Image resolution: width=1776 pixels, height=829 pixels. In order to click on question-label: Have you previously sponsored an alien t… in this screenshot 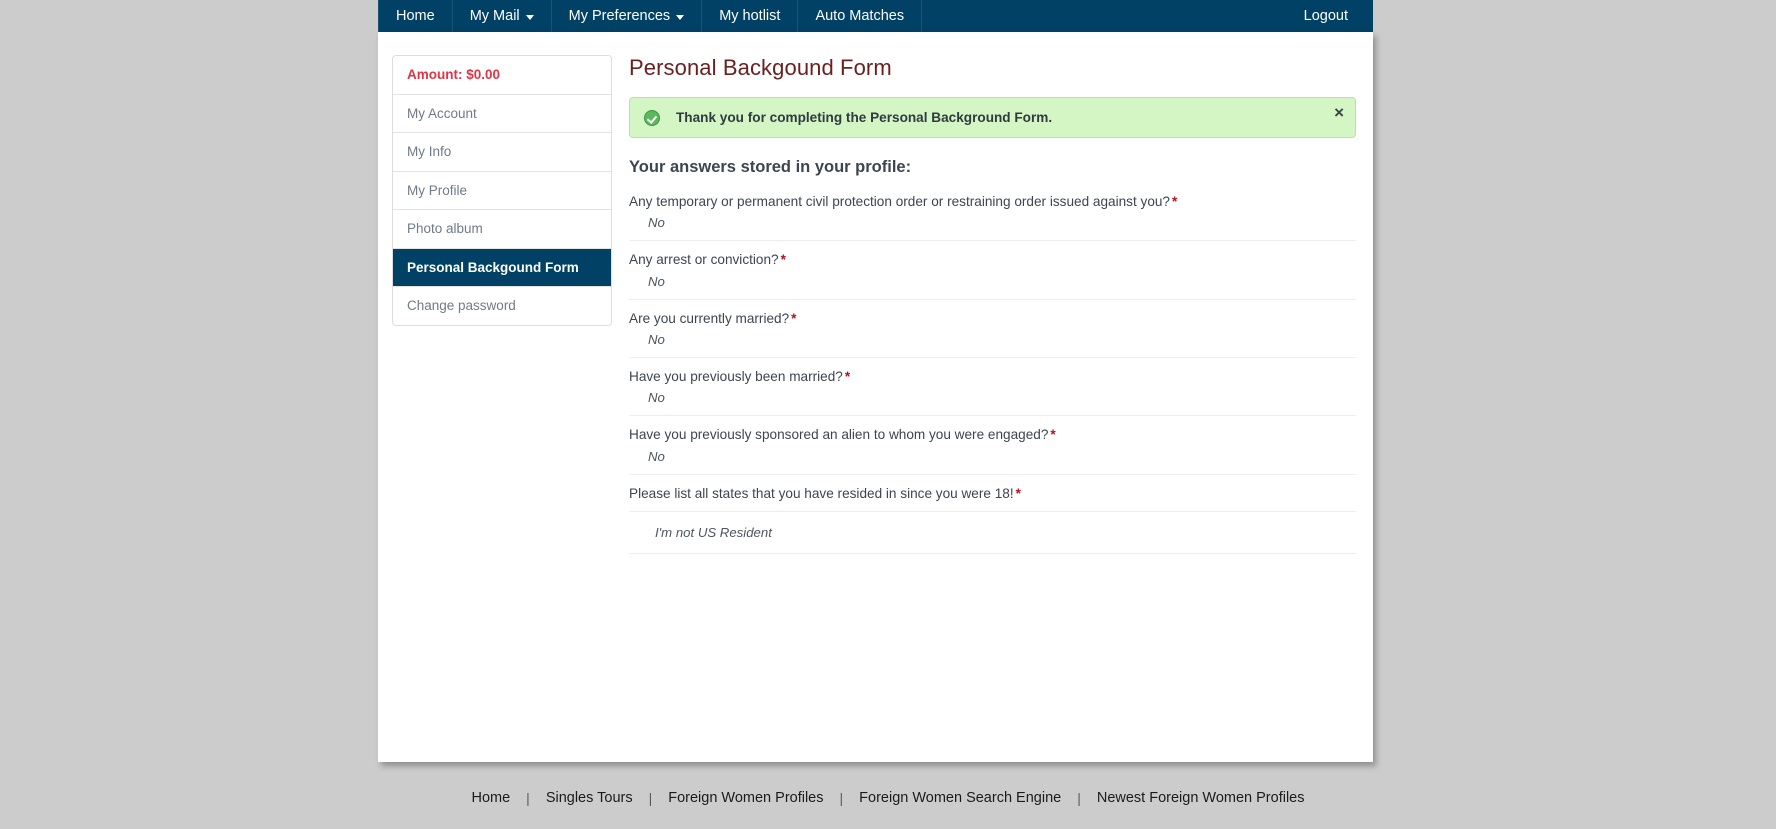, I will do `click(839, 435)`.